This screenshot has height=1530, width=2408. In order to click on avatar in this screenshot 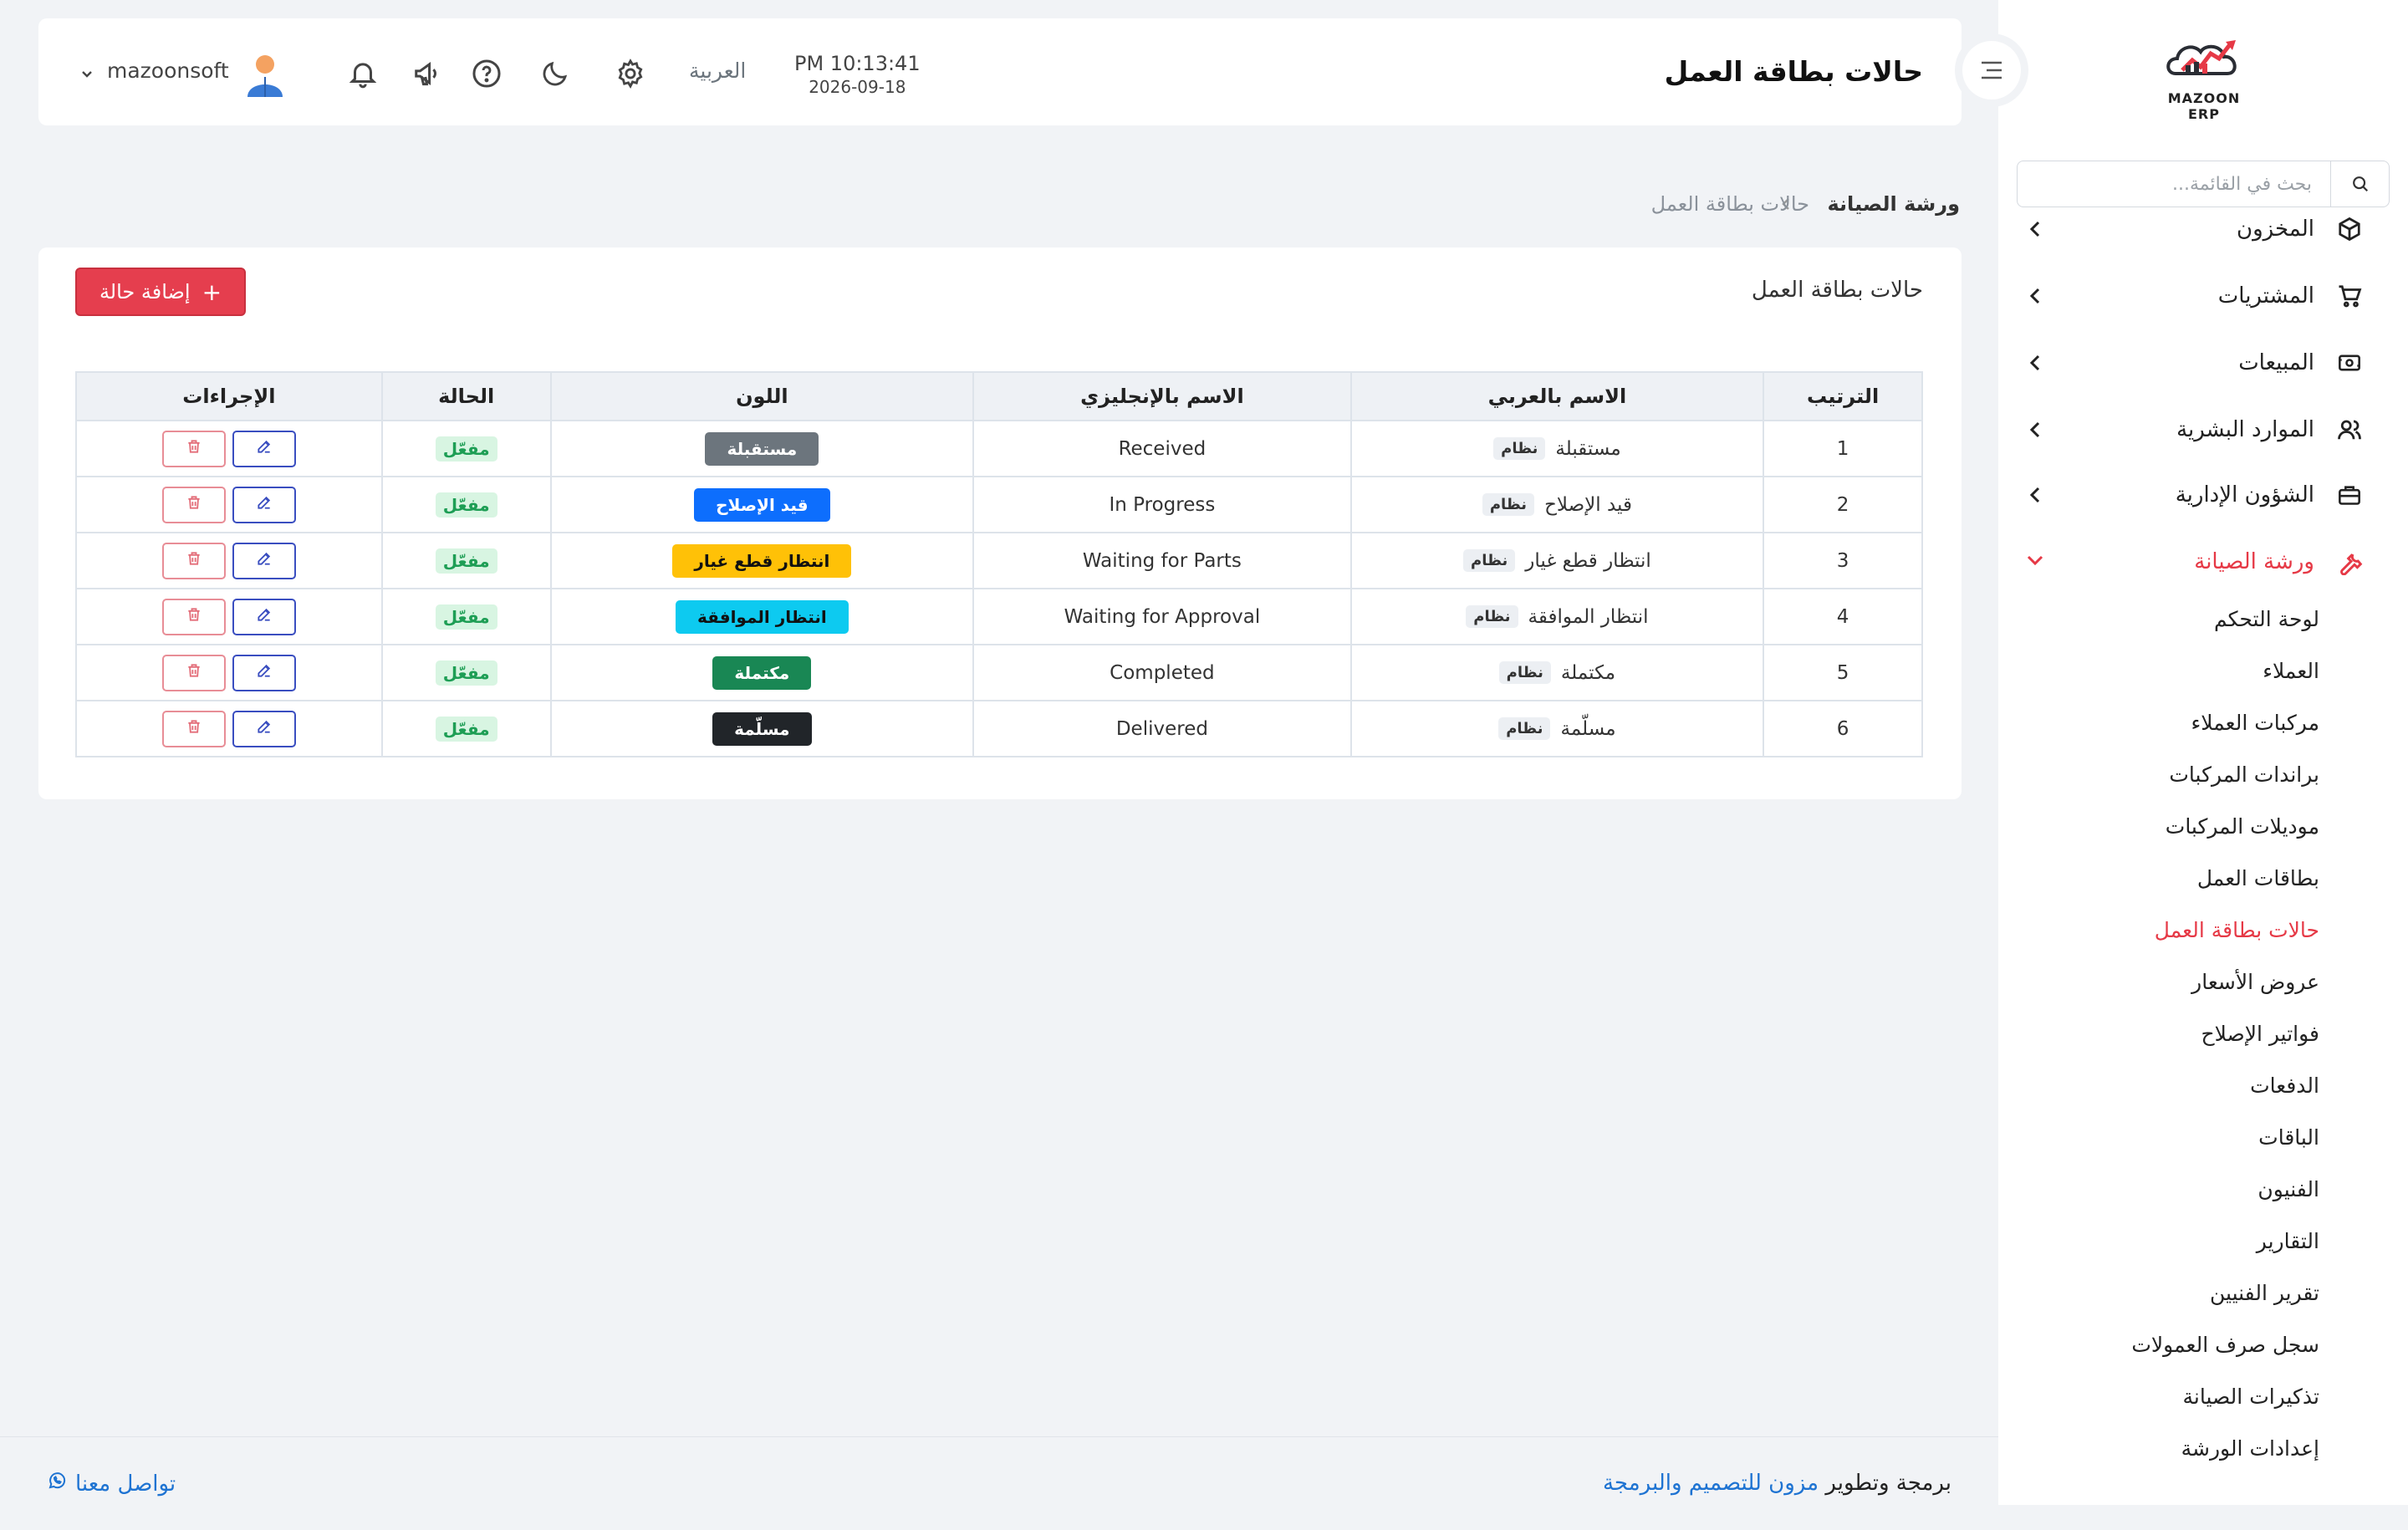, I will do `click(265, 74)`.